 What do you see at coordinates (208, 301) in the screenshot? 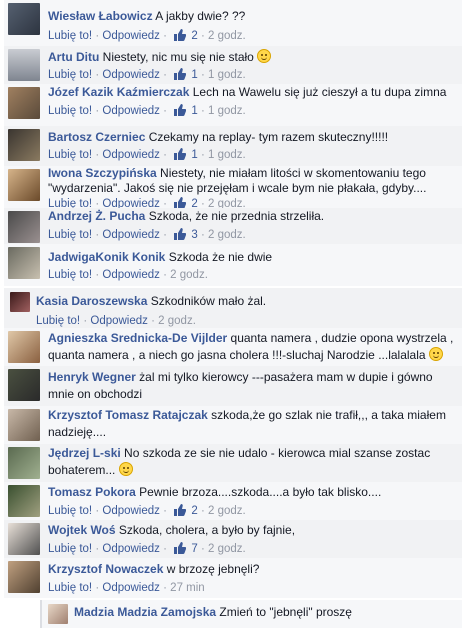
I see `comment-text: Szkodników mało żal.` at bounding box center [208, 301].